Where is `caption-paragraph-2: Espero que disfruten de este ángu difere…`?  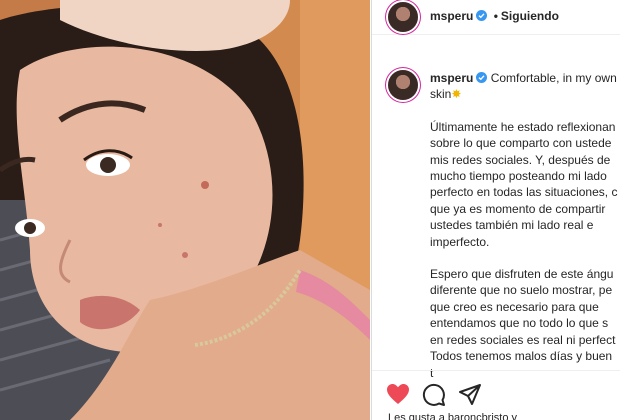
caption-paragraph-2: Espero que disfruten de este ángu difere… is located at coordinates (523, 323).